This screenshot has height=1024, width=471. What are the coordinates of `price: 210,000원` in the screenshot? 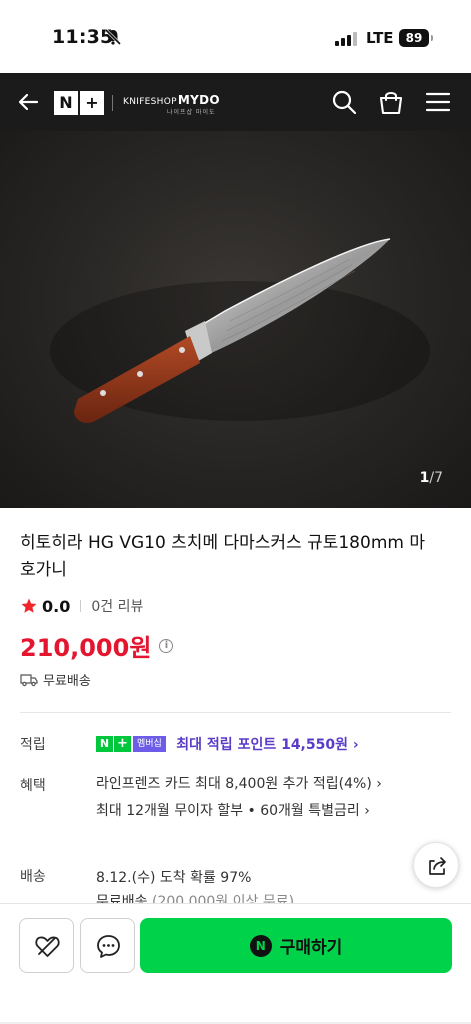 It's located at (86, 648).